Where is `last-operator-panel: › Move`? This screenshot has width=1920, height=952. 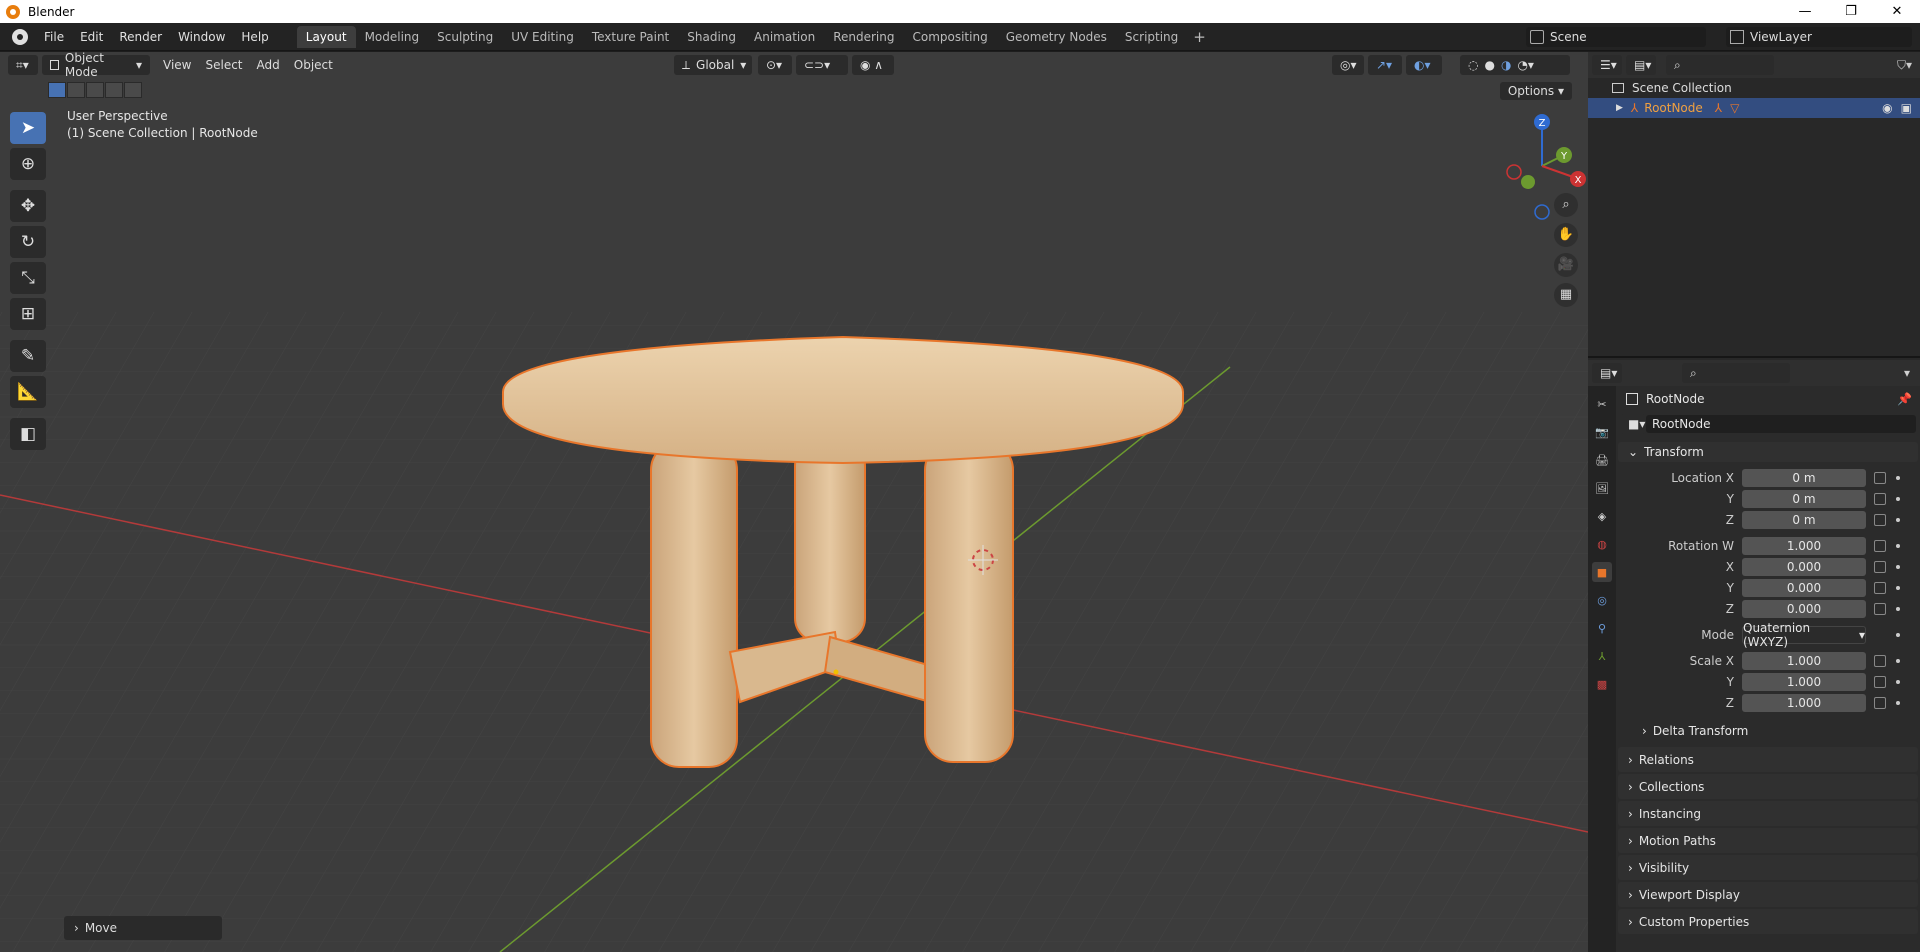
last-operator-panel: › Move is located at coordinates (143, 928).